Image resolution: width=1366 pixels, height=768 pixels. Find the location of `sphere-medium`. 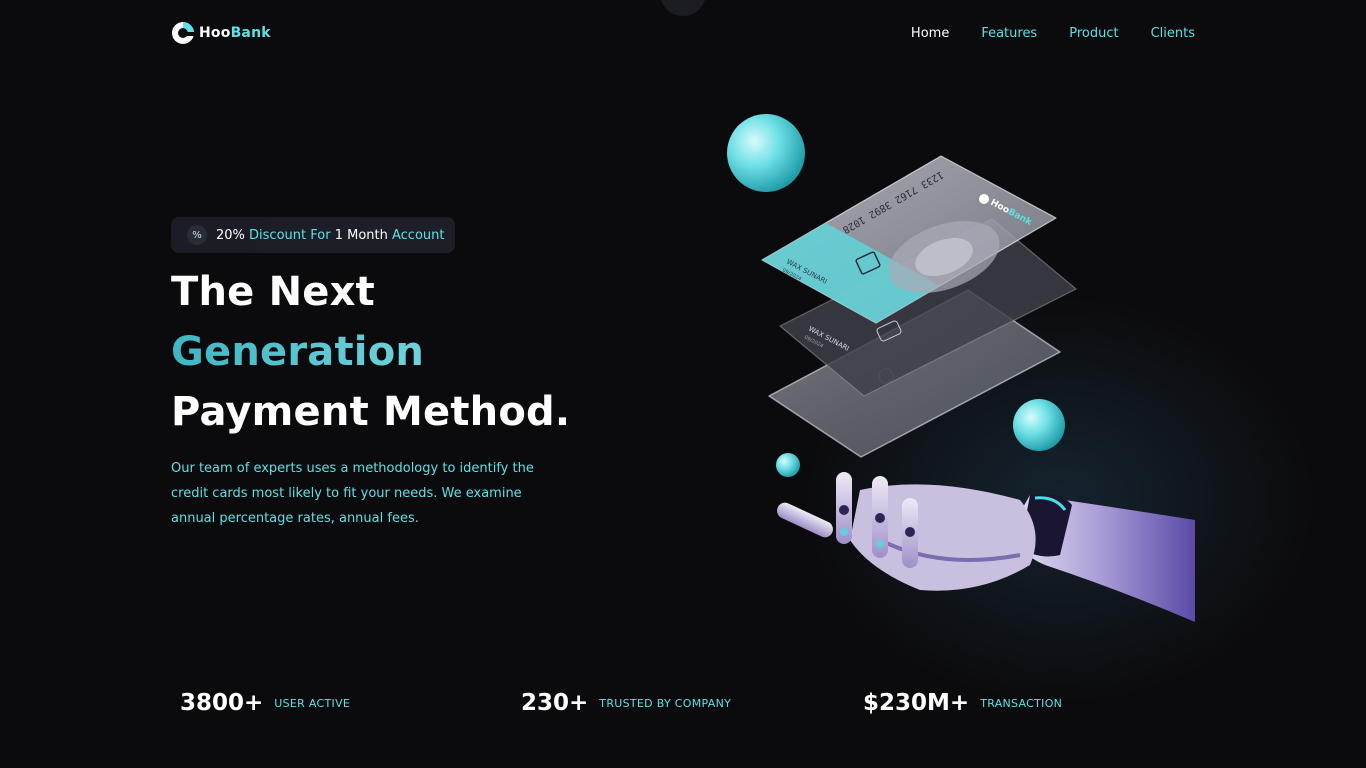

sphere-medium is located at coordinates (1039, 425).